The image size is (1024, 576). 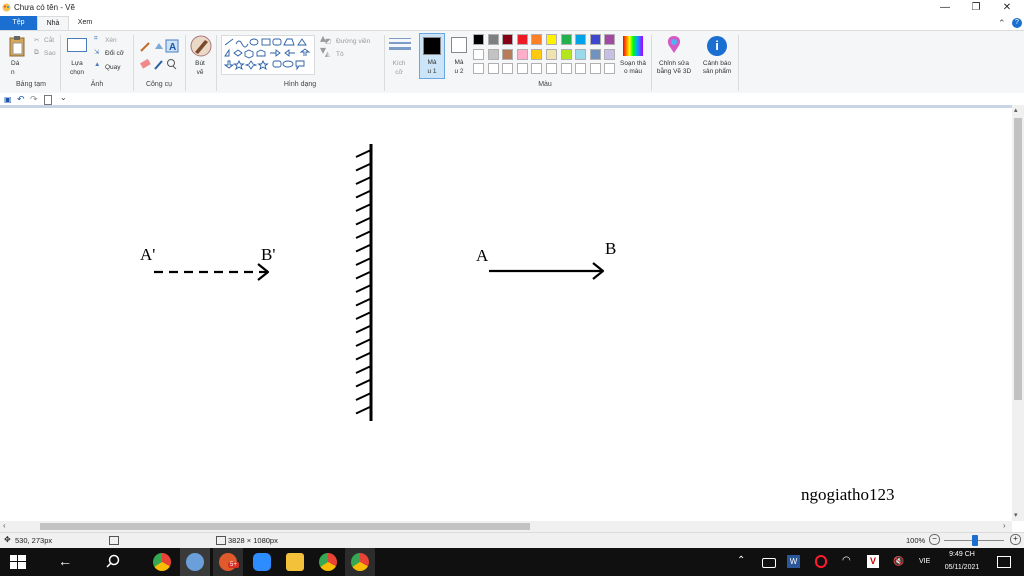 I want to click on wifi-icon: ◠, so click(x=846, y=560).